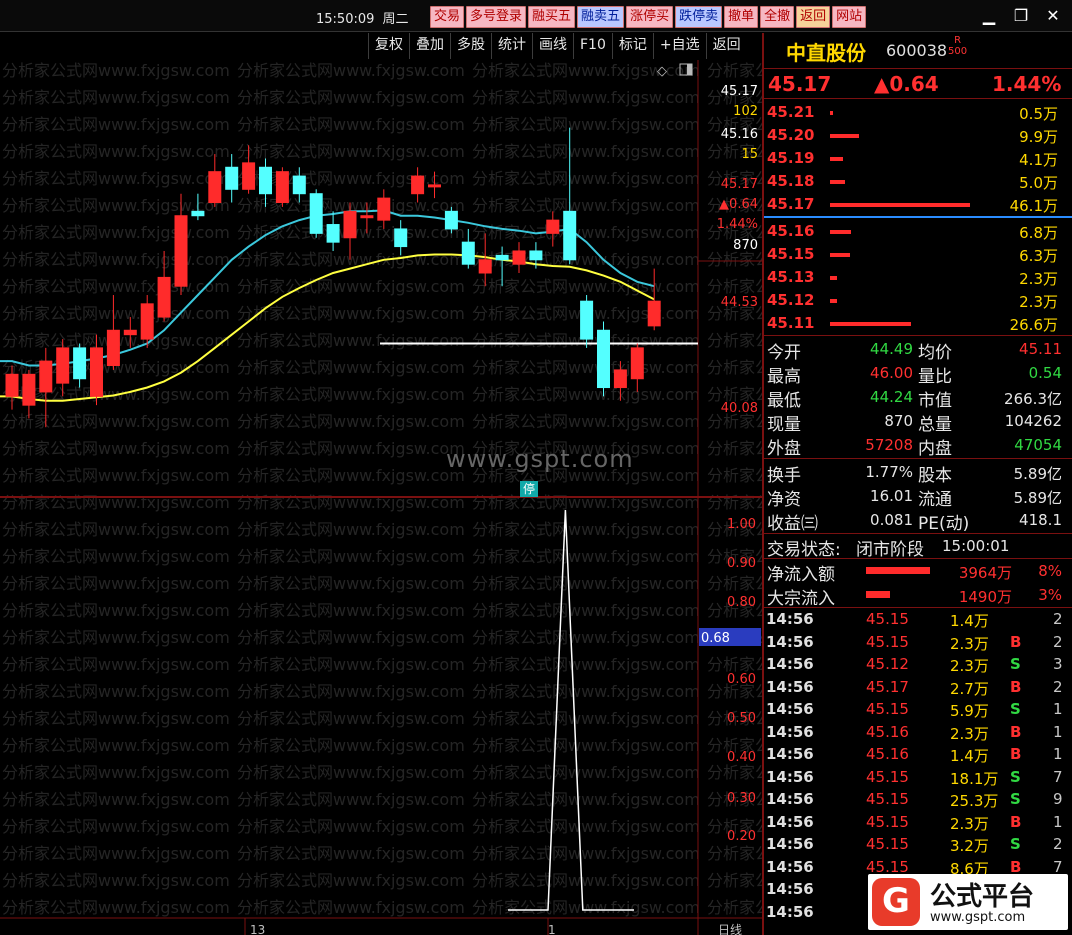 This screenshot has height=935, width=1072. Describe the element at coordinates (918, 181) in the screenshot. I see `orderbook-row: 45.18 5.0万` at that location.